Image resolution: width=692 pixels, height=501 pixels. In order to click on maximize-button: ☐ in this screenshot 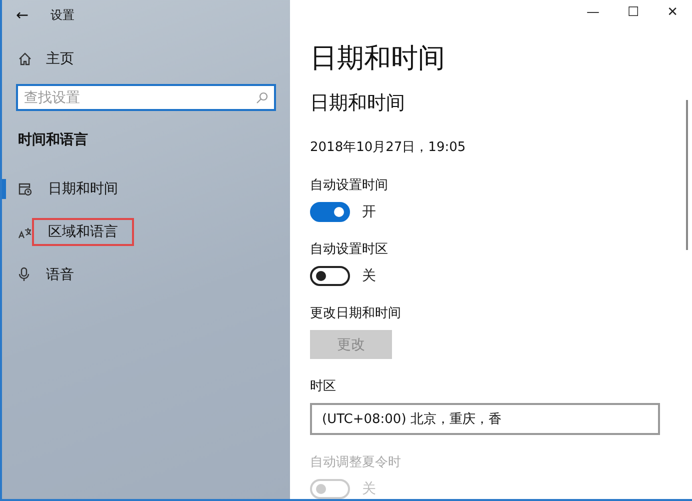, I will do `click(633, 12)`.